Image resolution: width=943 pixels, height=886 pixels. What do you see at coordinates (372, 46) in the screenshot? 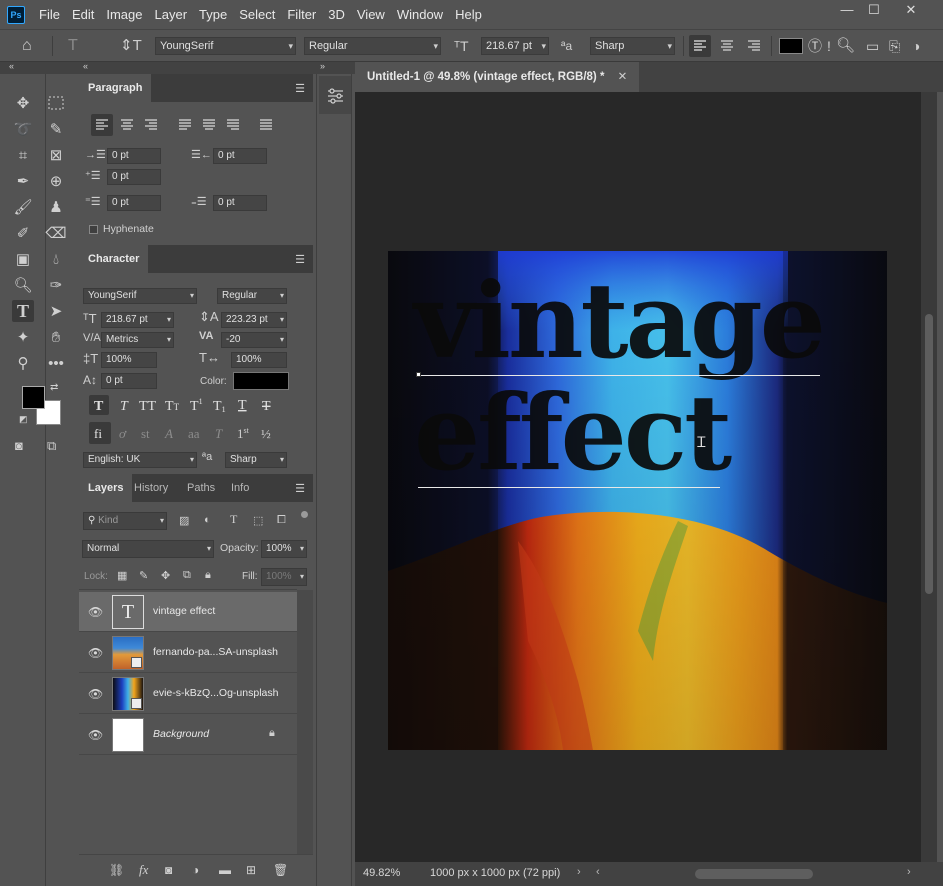
I see `font-style-select: Regular ▾` at bounding box center [372, 46].